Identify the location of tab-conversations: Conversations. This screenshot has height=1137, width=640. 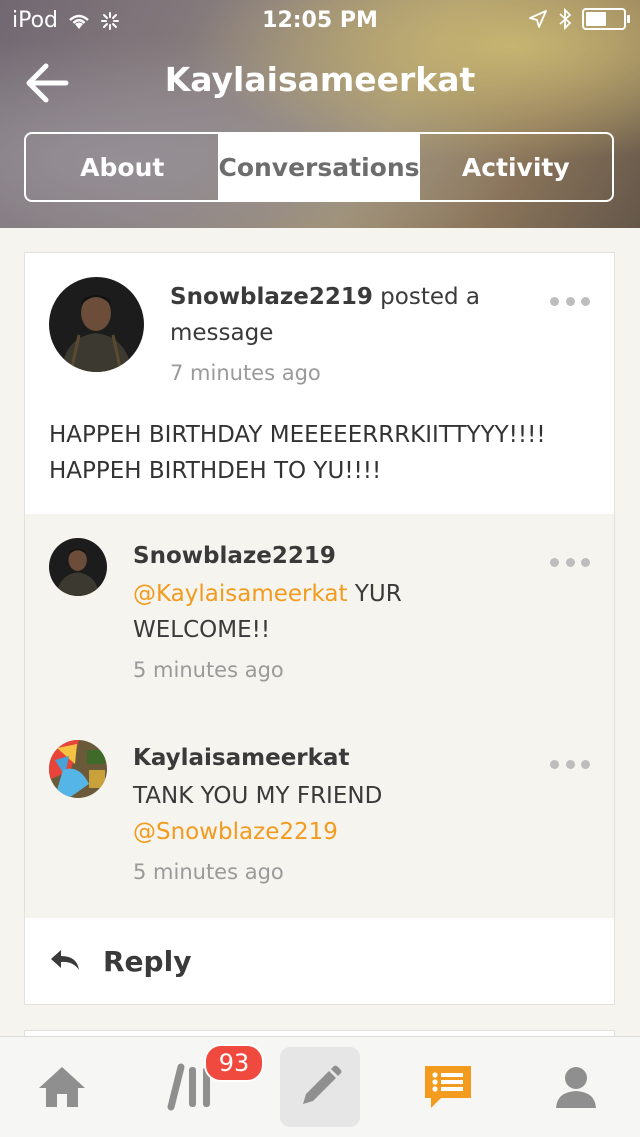
(319, 167).